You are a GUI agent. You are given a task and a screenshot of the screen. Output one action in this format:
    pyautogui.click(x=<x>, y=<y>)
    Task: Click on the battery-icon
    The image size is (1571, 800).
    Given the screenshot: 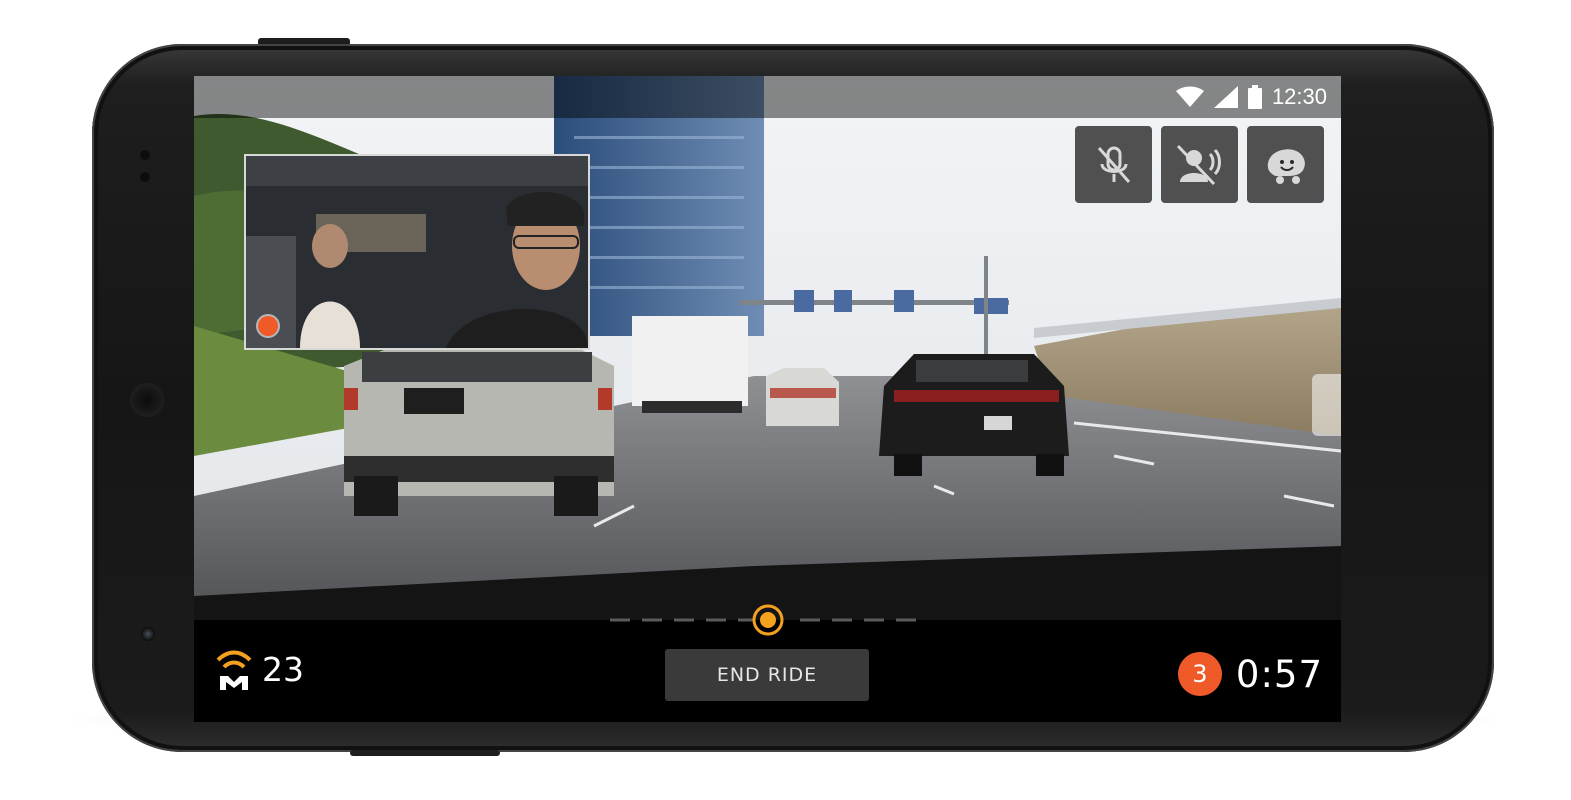 What is the action you would take?
    pyautogui.click(x=1254, y=97)
    